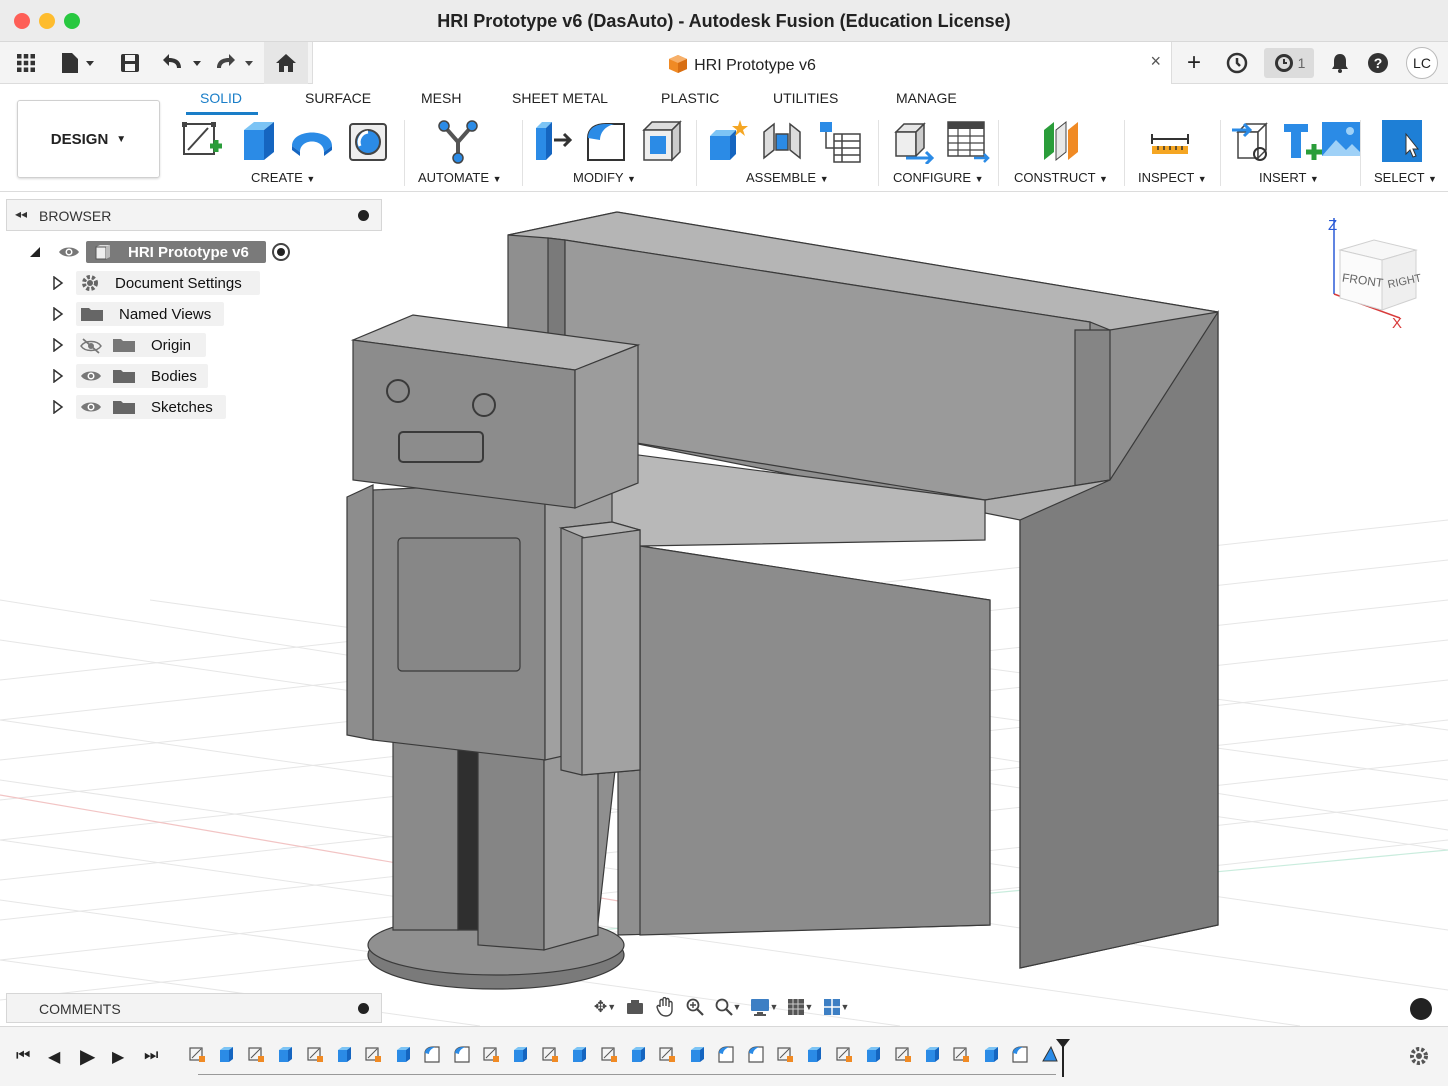  I want to click on comments-add-icon, so click(363, 1008).